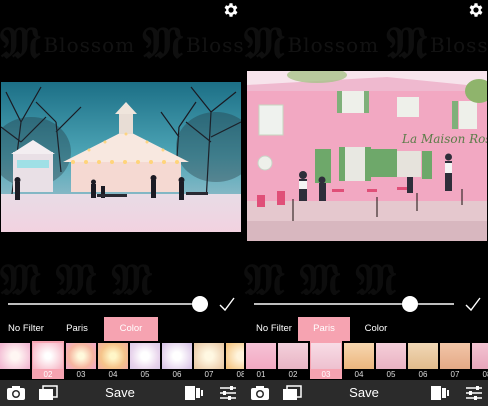 This screenshot has width=488, height=406. I want to click on filter-thumb-label: 01, so click(261, 374).